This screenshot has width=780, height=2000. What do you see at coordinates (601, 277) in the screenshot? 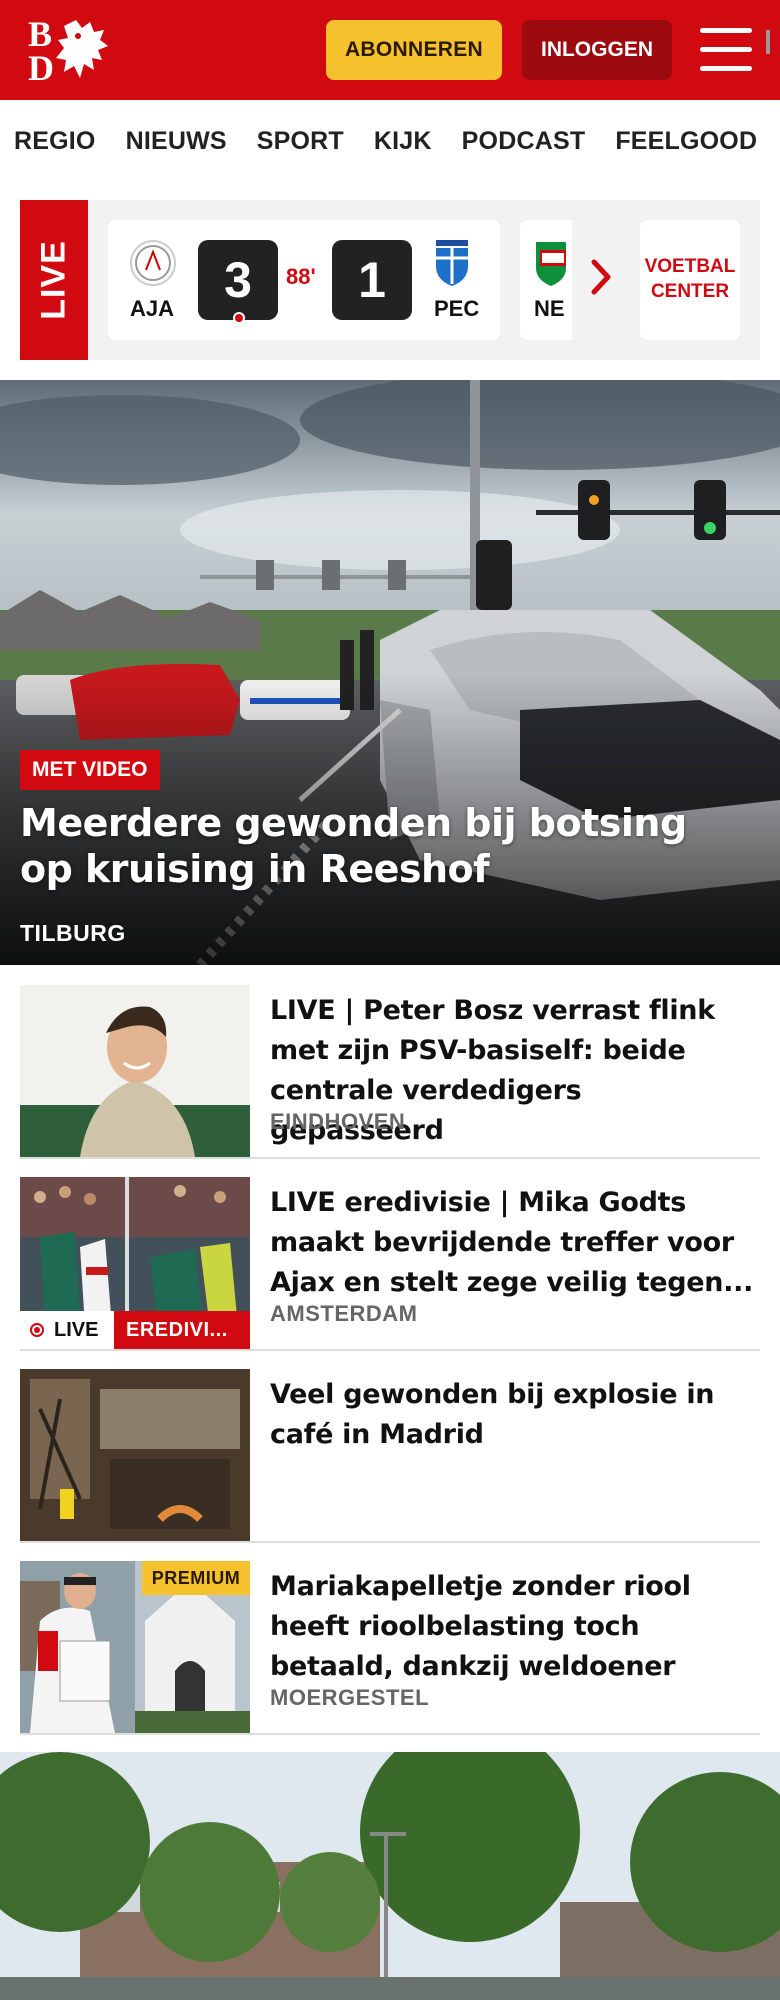
I see `chevron-right-icon` at bounding box center [601, 277].